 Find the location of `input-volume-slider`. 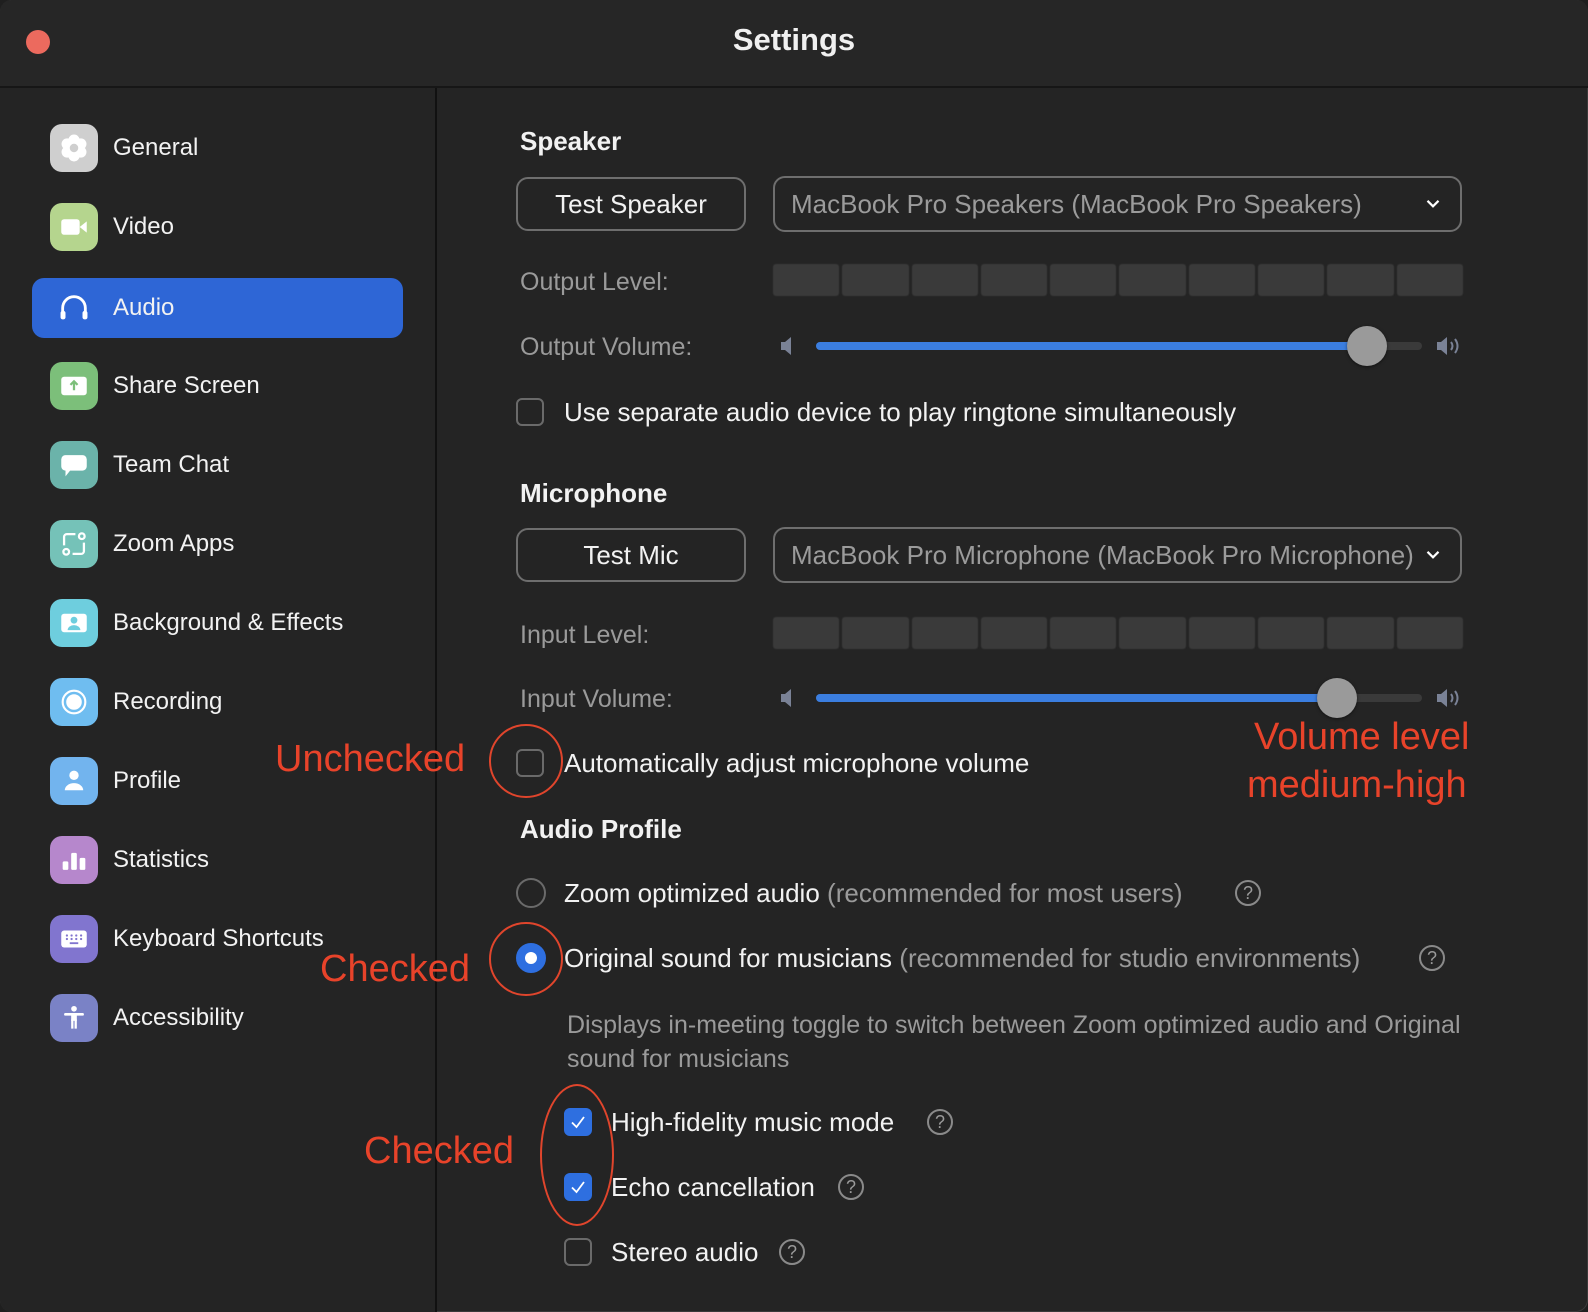

input-volume-slider is located at coordinates (1122, 698).